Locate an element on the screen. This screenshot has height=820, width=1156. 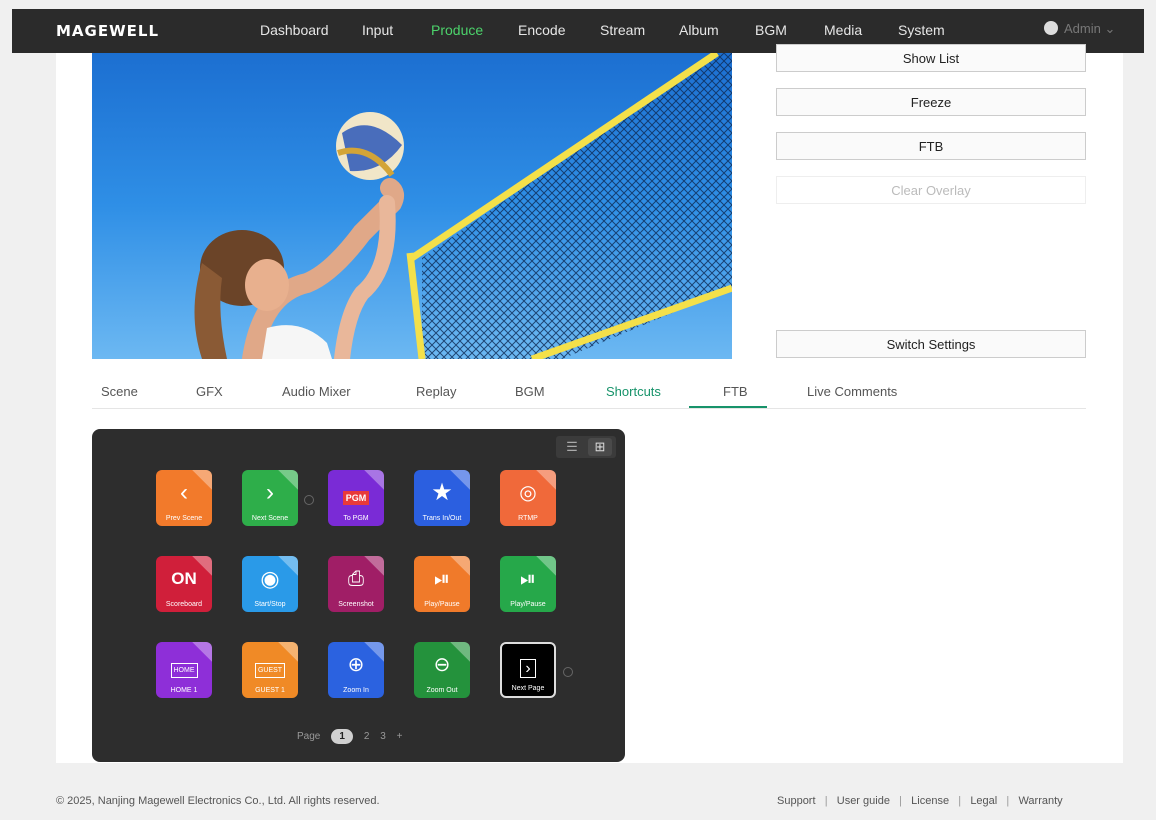
shortcut-home-1: HOME HOME 1 is located at coordinates (184, 670).